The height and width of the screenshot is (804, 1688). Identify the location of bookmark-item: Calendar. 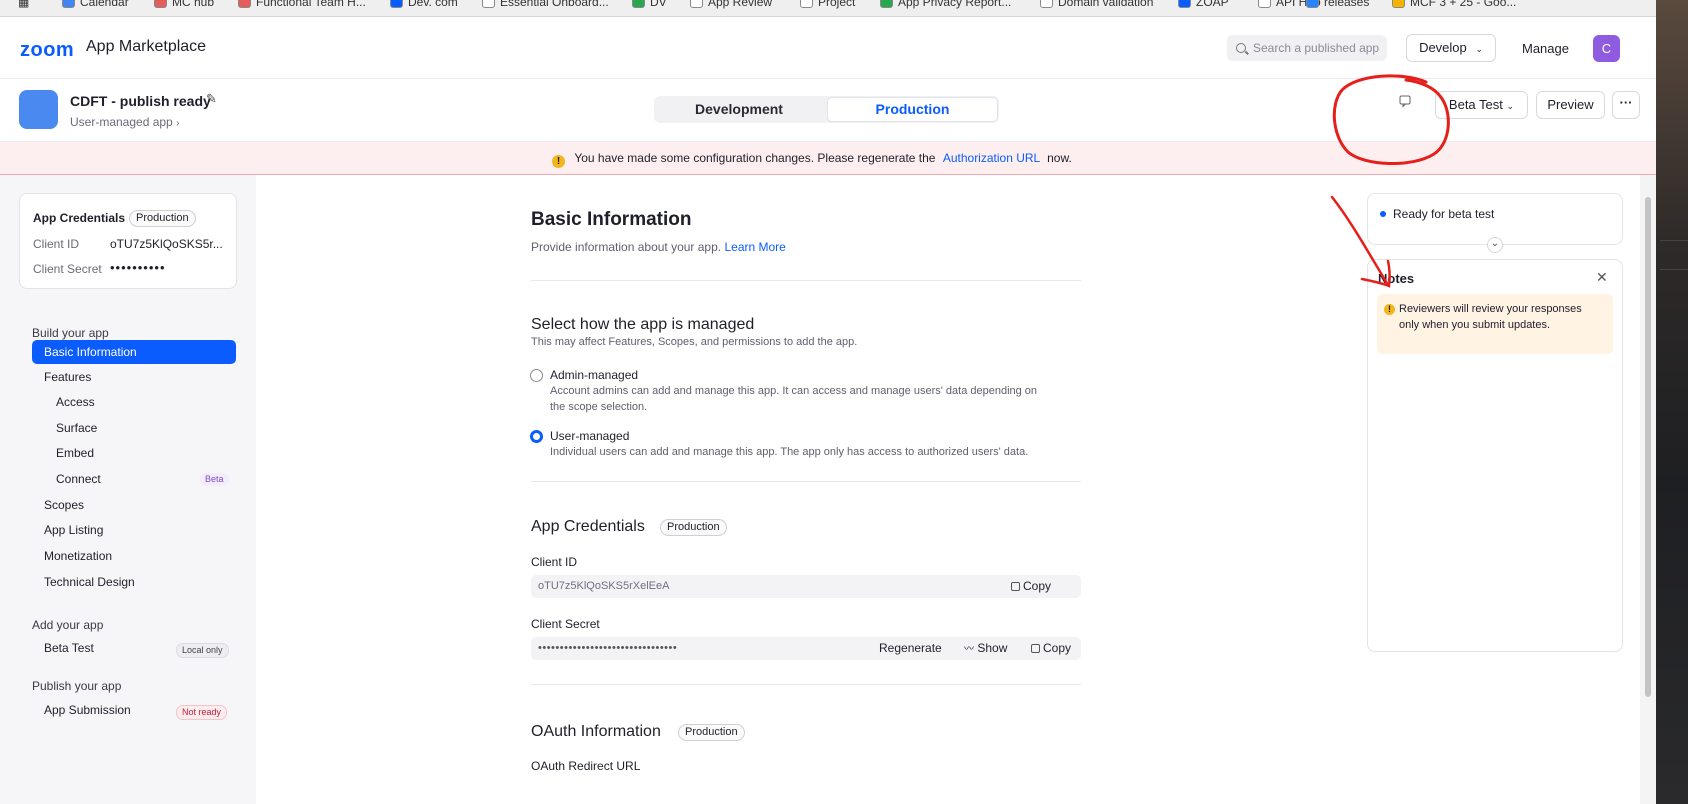
(95, 5).